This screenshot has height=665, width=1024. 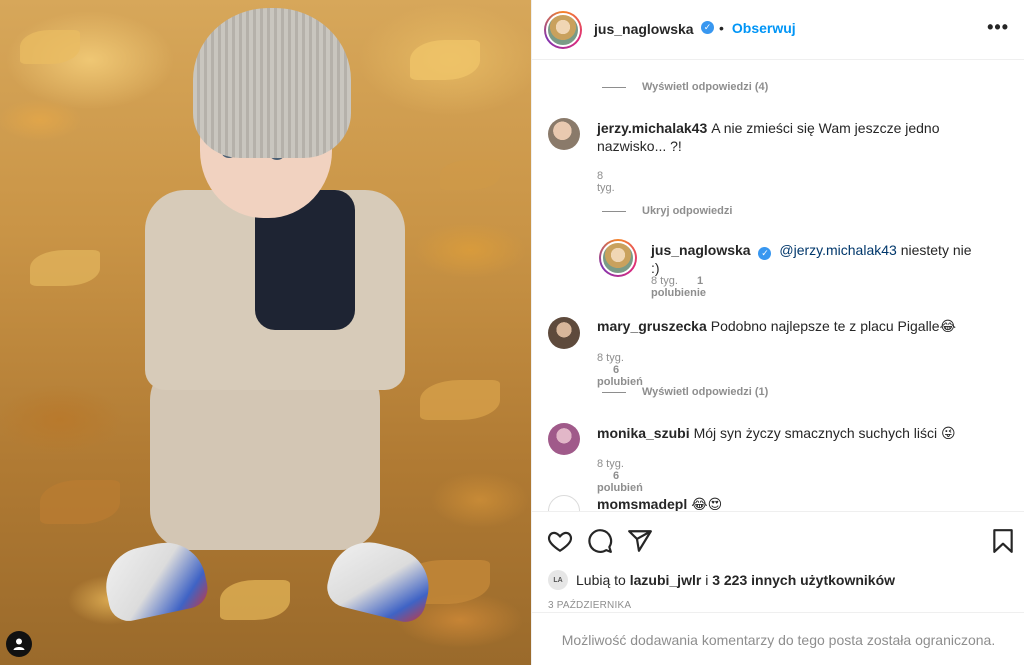 I want to click on reply-time: 8 tyg., so click(x=664, y=281).